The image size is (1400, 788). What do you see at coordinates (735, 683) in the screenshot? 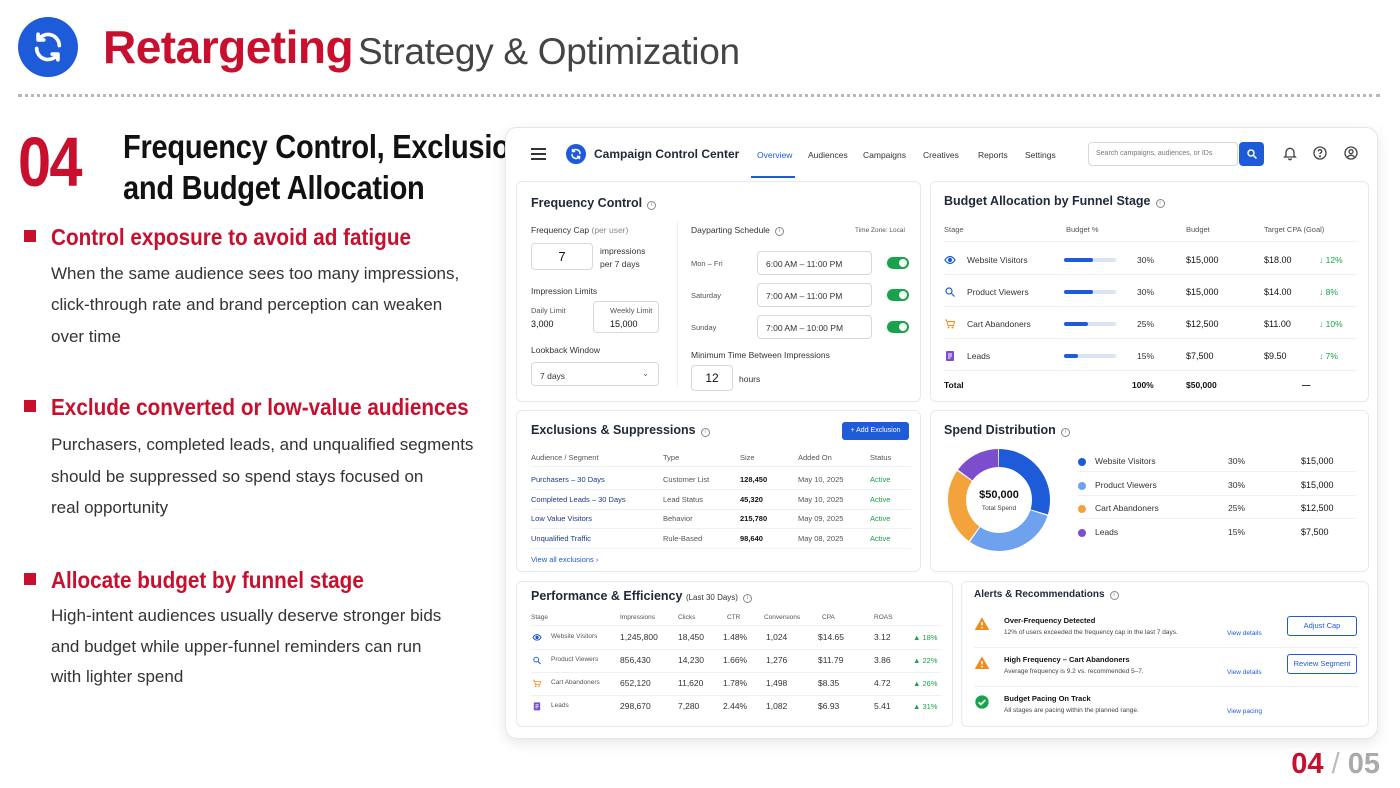
I see `ctr-value: 1.78%` at bounding box center [735, 683].